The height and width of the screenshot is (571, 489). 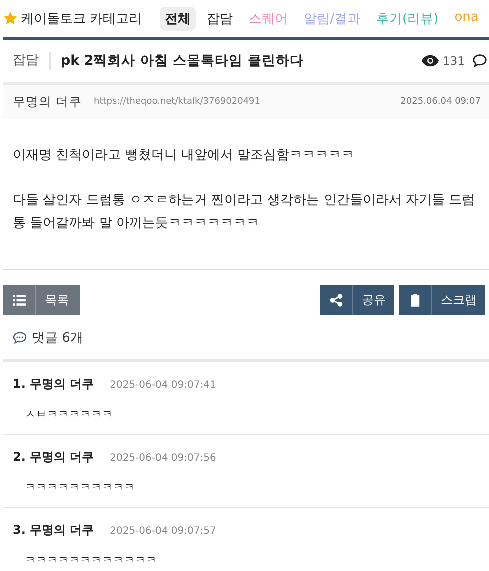 I want to click on comment-number: 3., so click(x=19, y=530).